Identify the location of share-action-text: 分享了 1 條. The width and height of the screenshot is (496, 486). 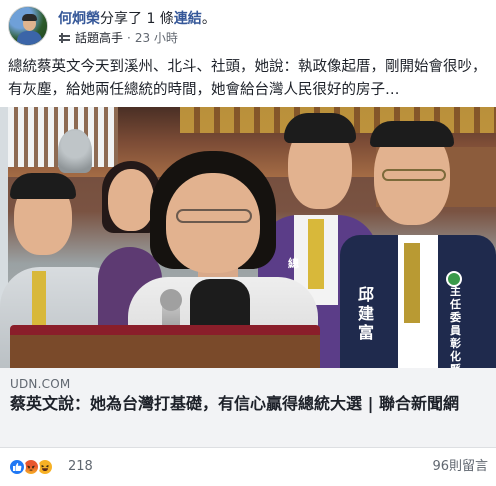
(137, 19).